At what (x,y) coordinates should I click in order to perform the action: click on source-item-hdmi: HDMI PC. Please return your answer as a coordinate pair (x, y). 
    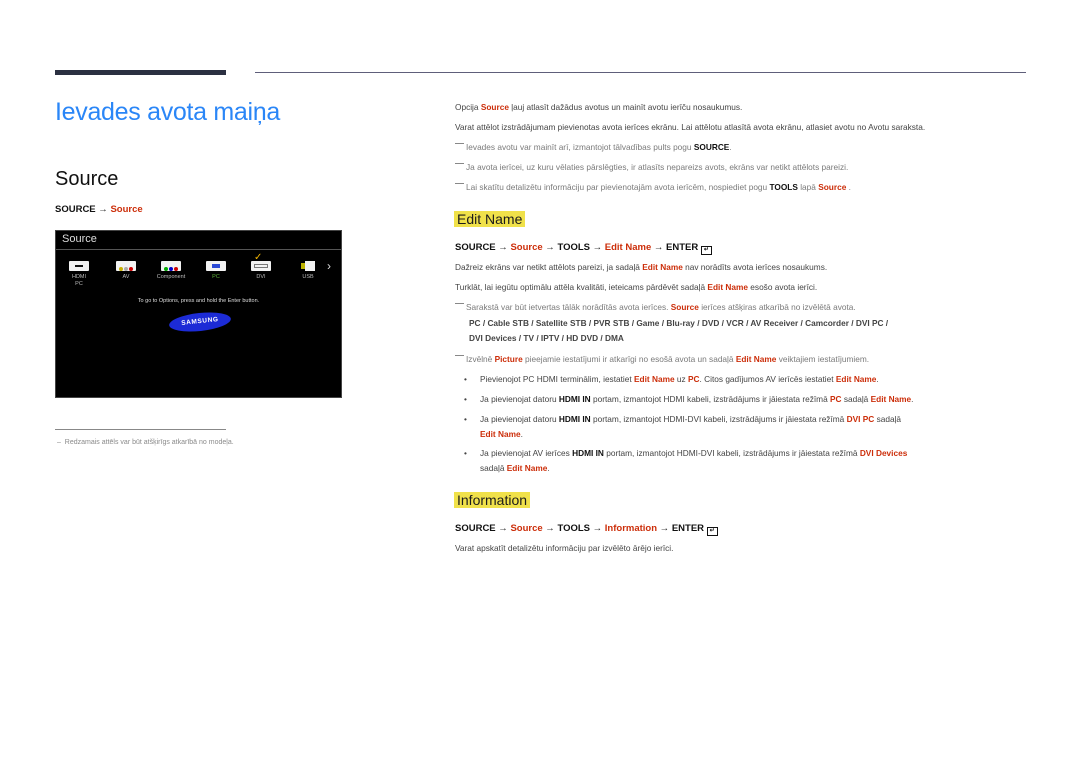
    Looking at the image, I should click on (79, 274).